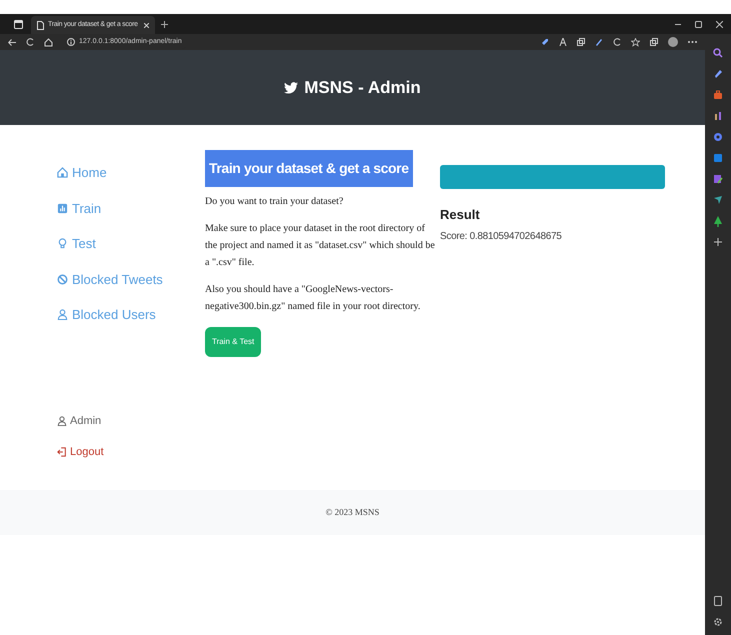  Describe the element at coordinates (313, 298) in the screenshot. I see `paragraph: Also you should have a "GoogleNews-vectors-negative300.bin.gz" named file in your root directory.` at that location.